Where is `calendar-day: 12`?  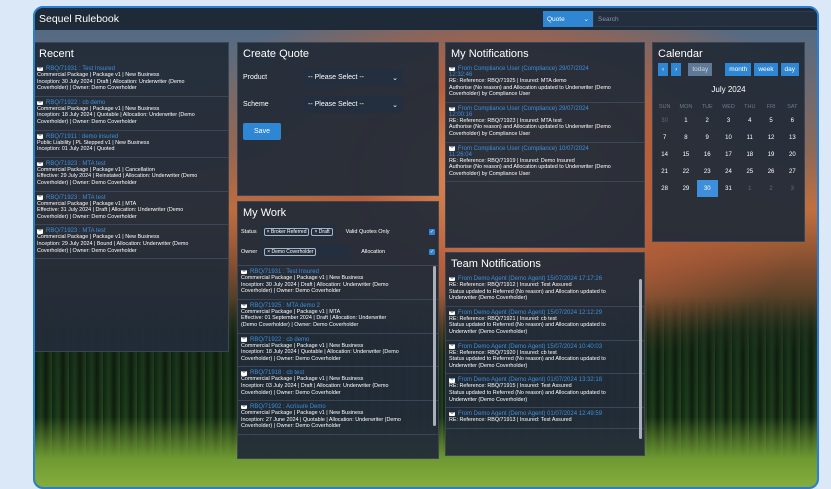
calendar-day: 12 is located at coordinates (770, 137).